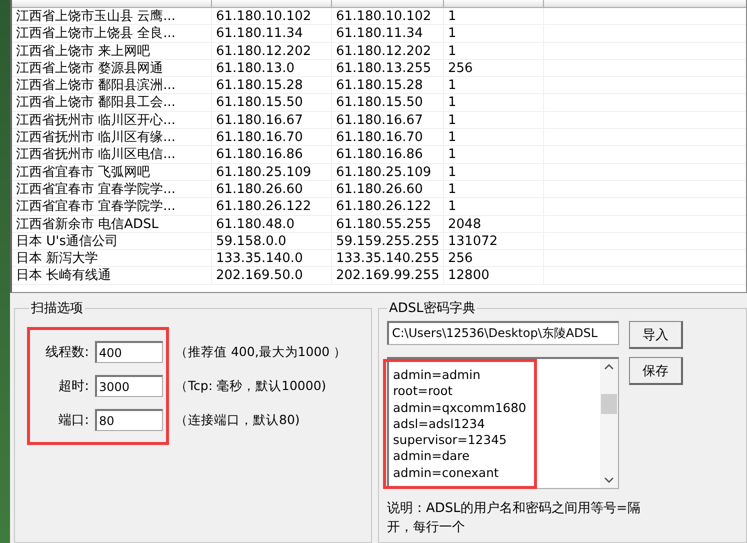 This screenshot has height=543, width=747. What do you see at coordinates (388, 224) in the screenshot?
I see `end-ip-cell: 61.180.55.255` at bounding box center [388, 224].